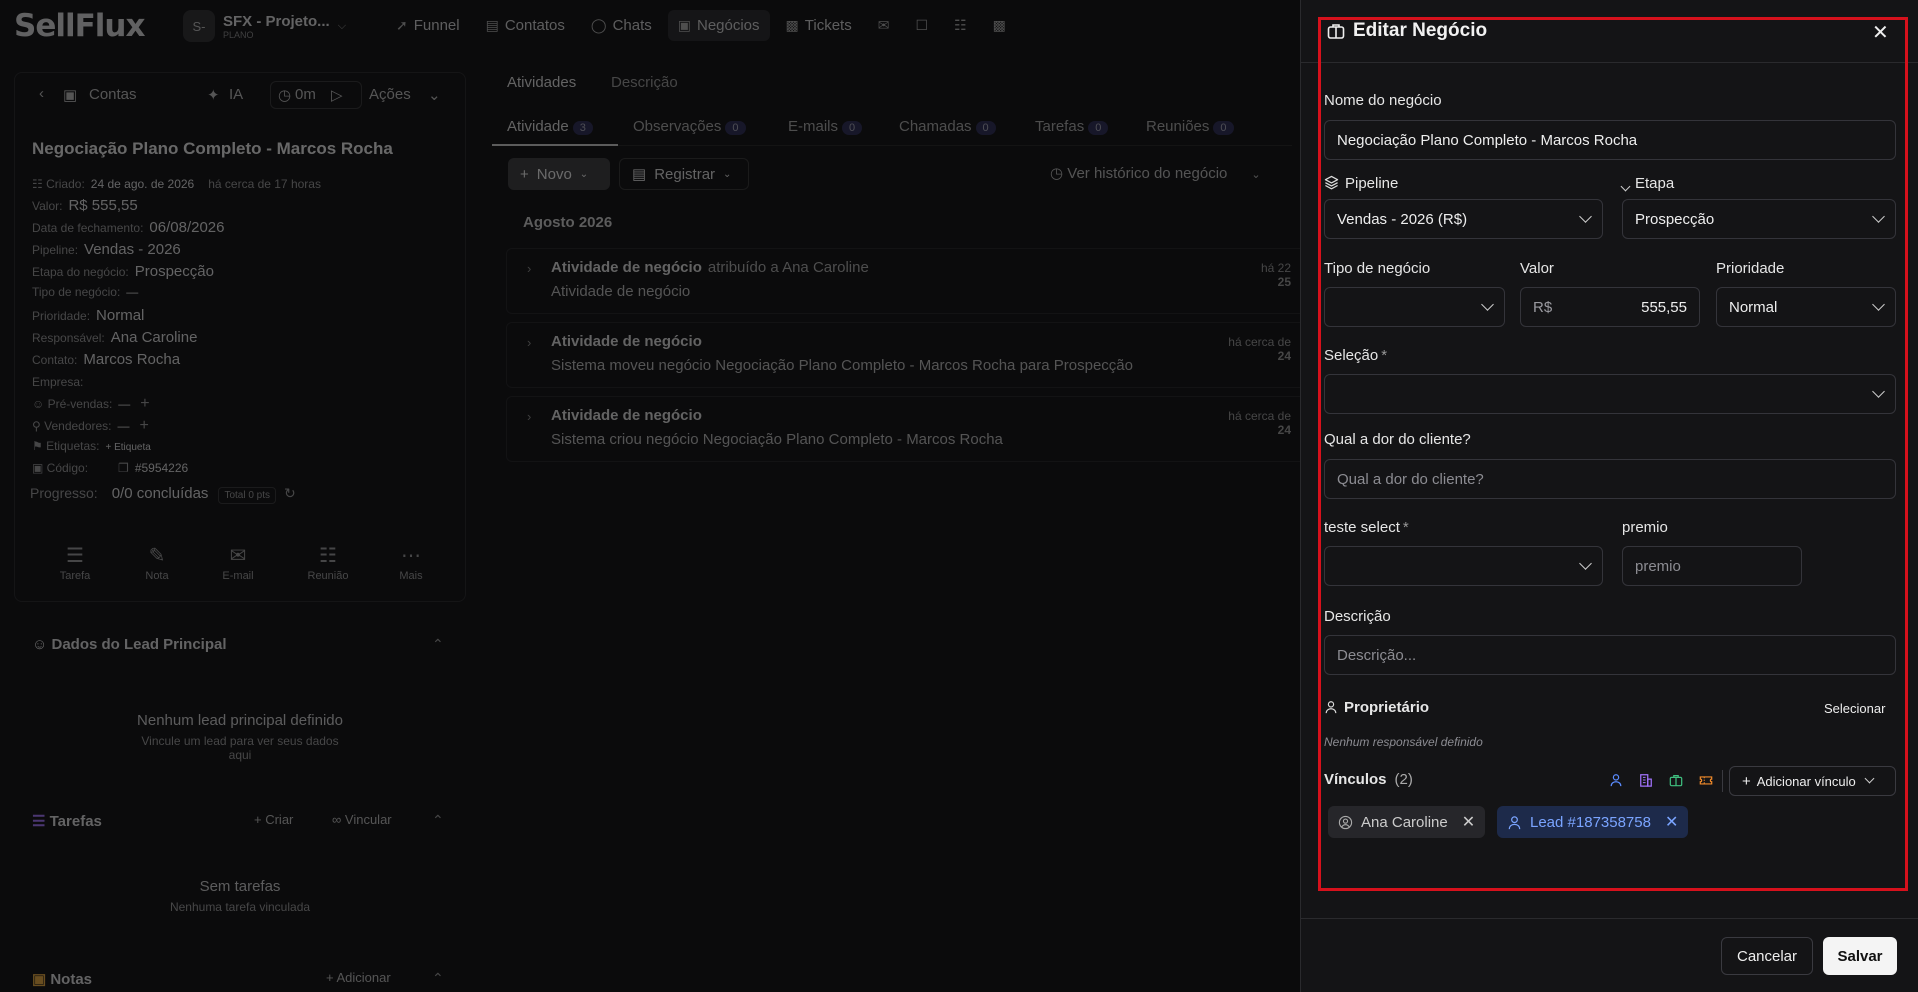  What do you see at coordinates (1646, 780) in the screenshot?
I see `link-company-icon` at bounding box center [1646, 780].